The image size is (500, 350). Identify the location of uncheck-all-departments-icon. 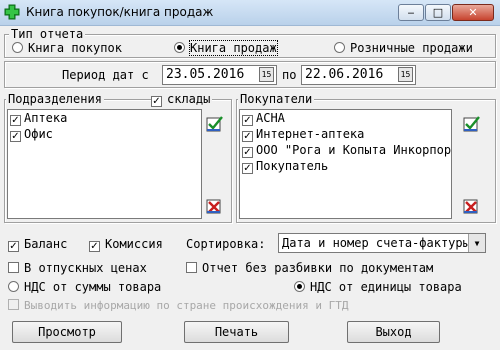
(215, 206).